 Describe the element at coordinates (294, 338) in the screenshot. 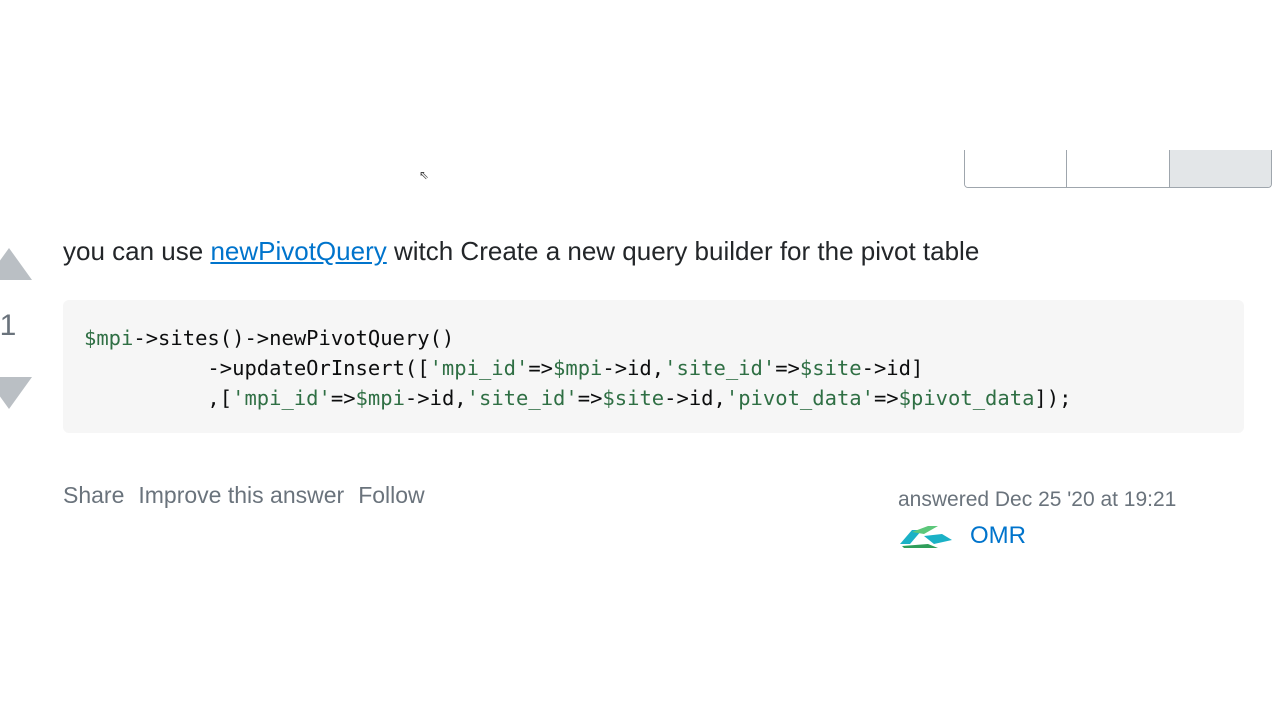

I see `code-token: ->sites()->newPivotQuery()` at that location.